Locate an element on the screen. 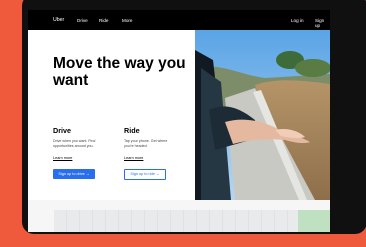 The height and width of the screenshot is (247, 366). nav-link-drive: Drive is located at coordinates (82, 20).